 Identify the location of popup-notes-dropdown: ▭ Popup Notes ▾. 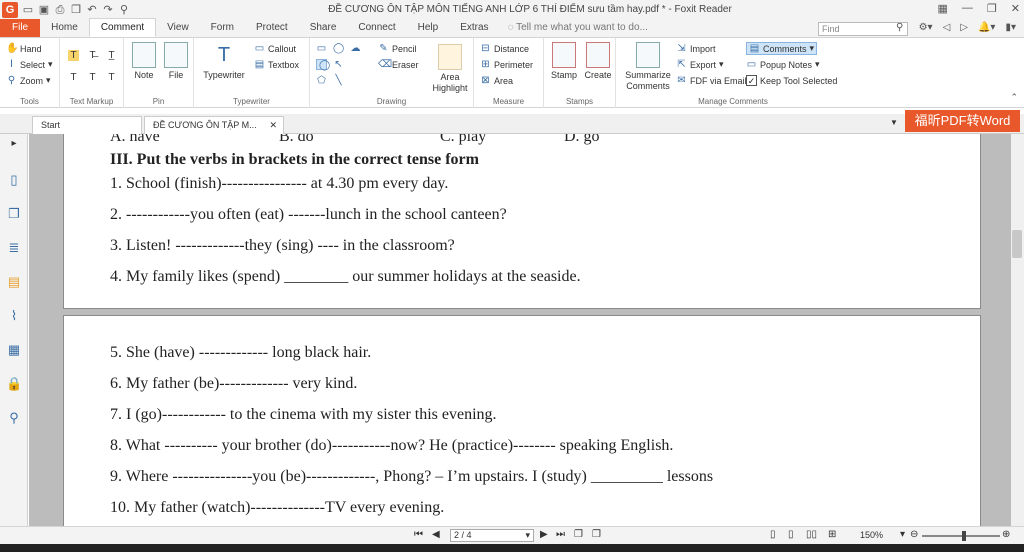
(783, 64).